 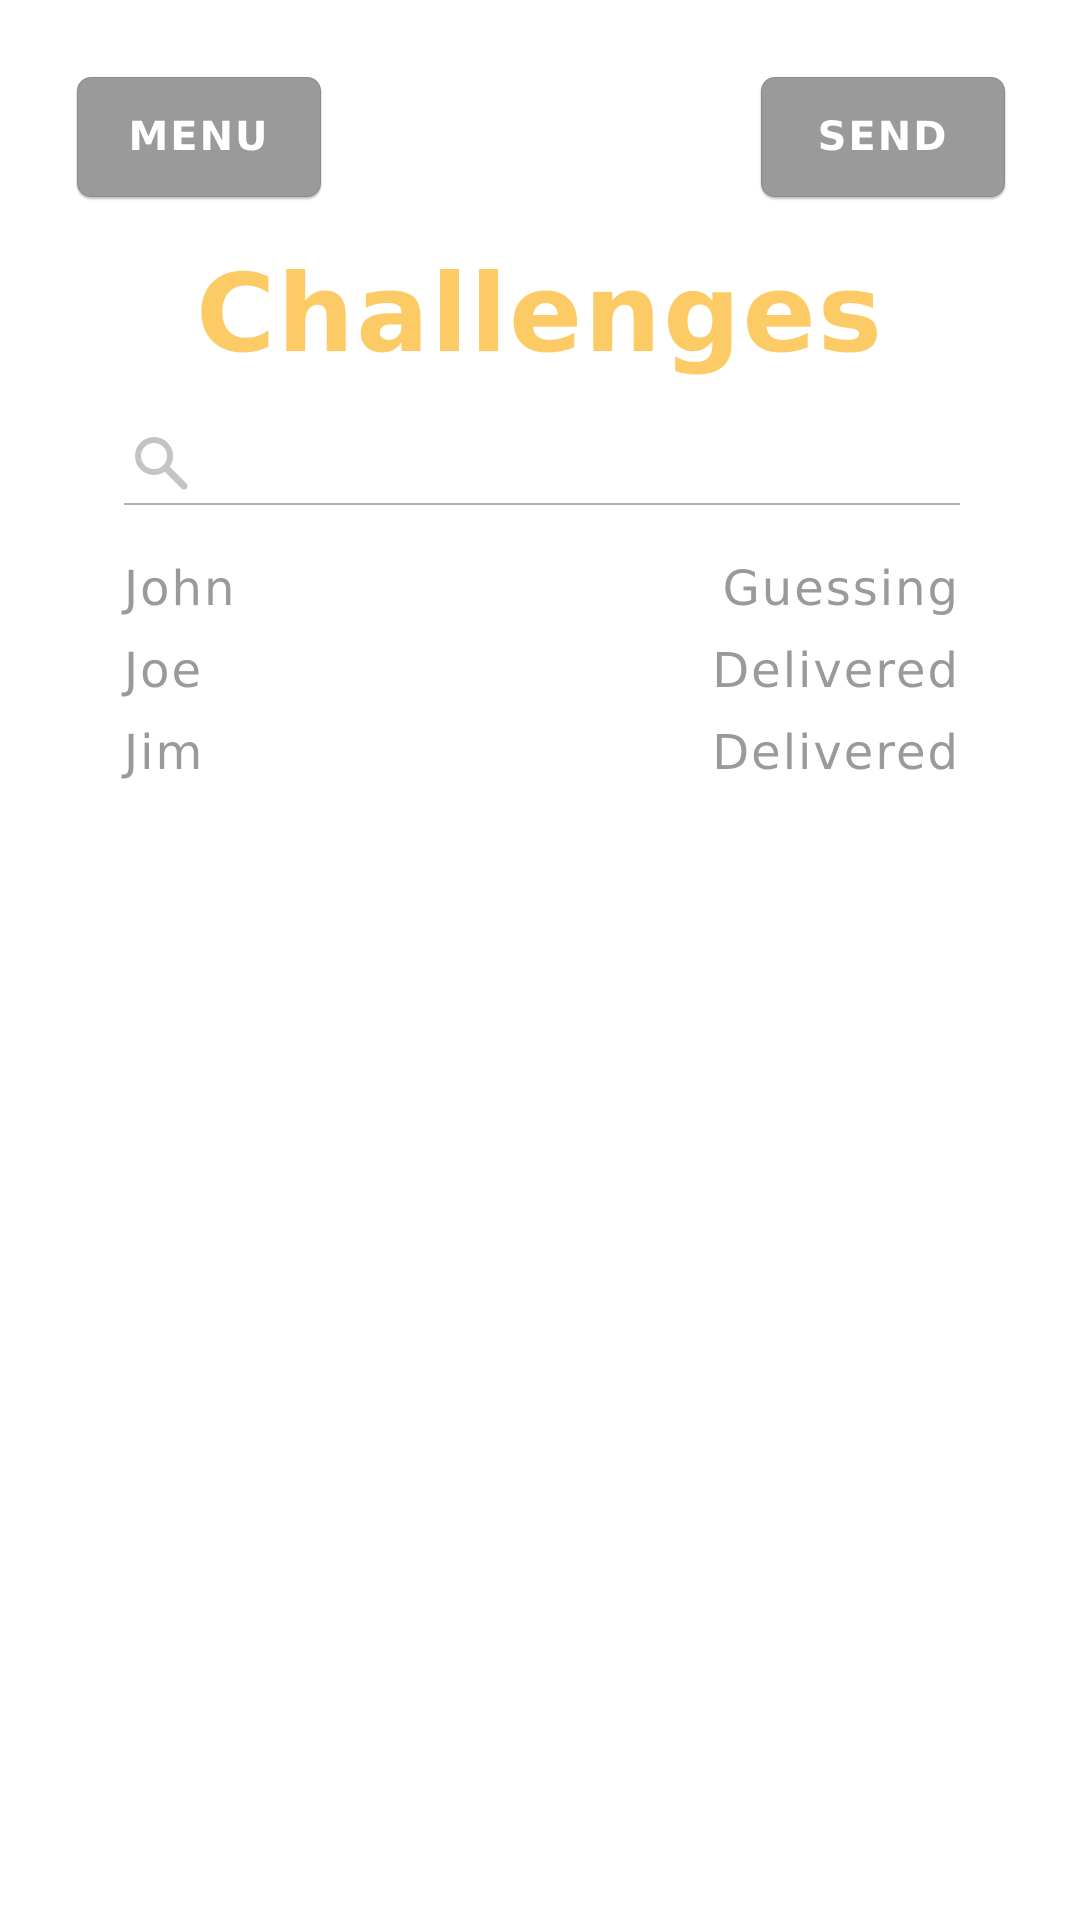 What do you see at coordinates (160, 462) in the screenshot?
I see `search-icon` at bounding box center [160, 462].